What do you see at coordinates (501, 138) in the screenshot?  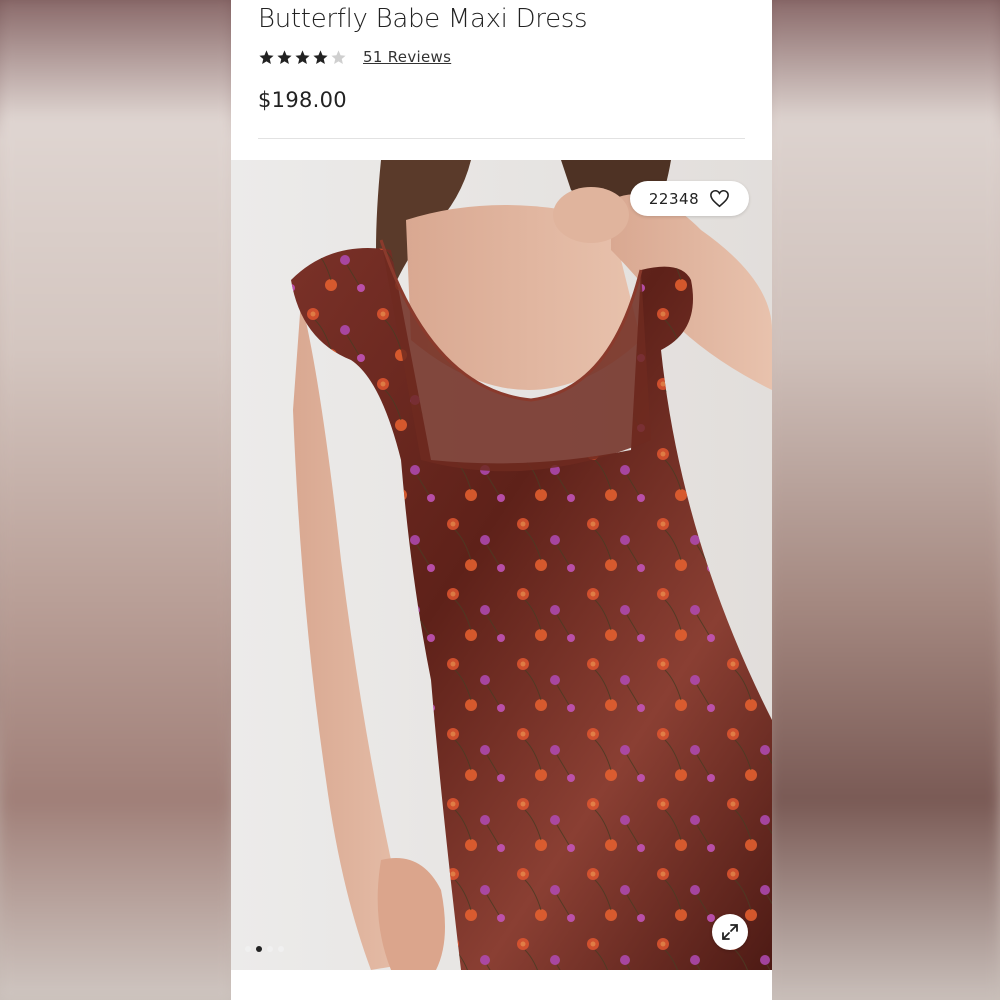 I see `divider` at bounding box center [501, 138].